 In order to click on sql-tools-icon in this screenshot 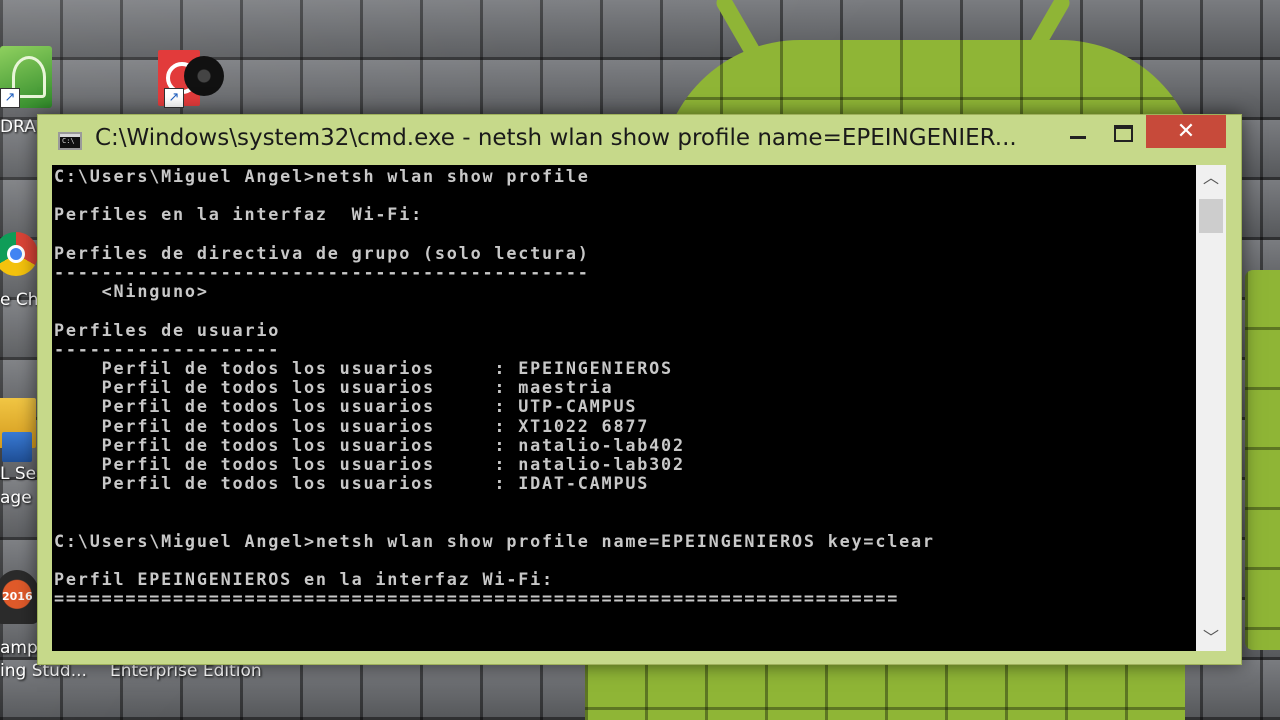, I will do `click(17, 447)`.